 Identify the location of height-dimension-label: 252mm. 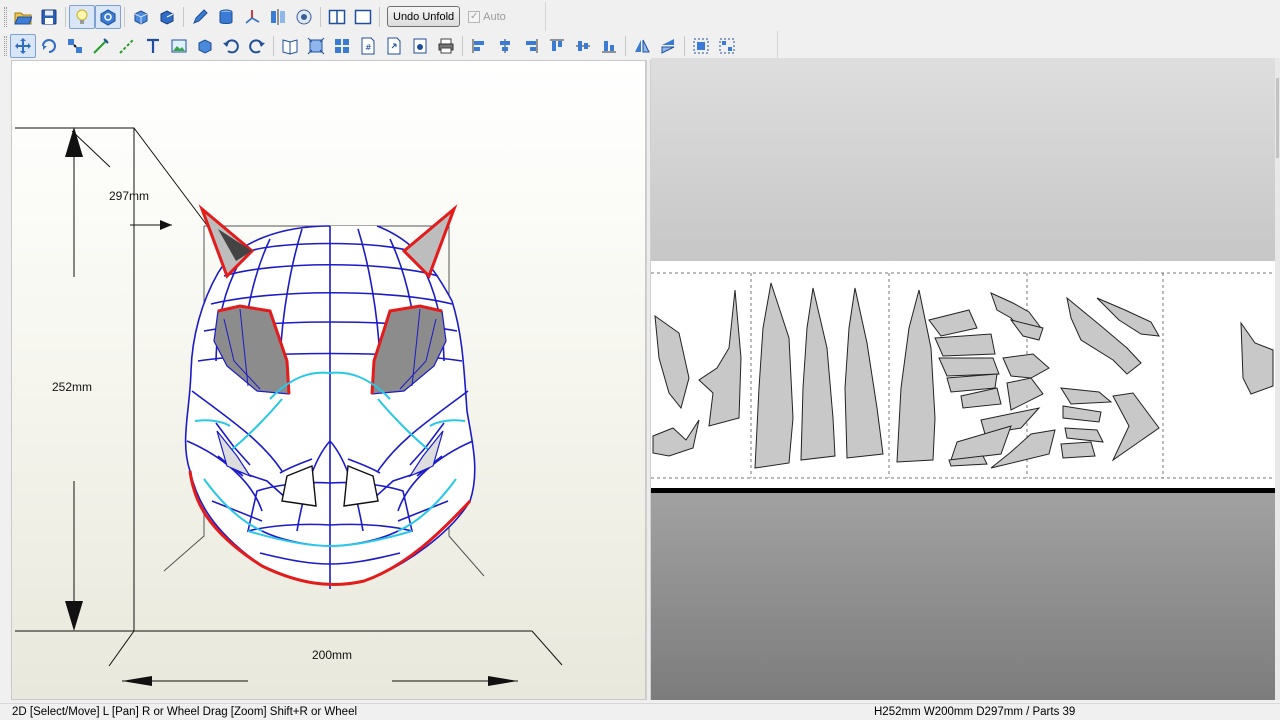
(72, 387).